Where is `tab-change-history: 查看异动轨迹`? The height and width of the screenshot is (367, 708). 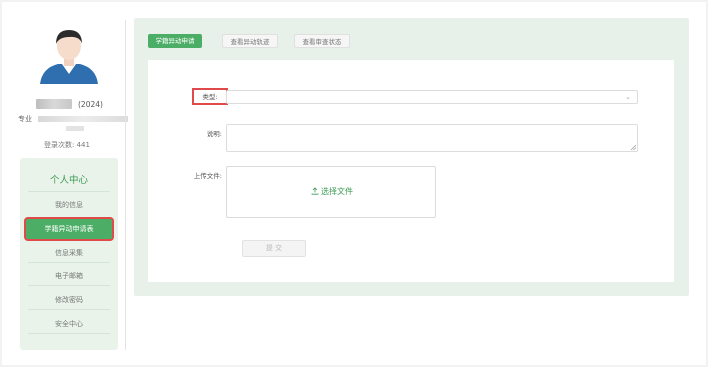
tab-change-history: 查看异动轨迹 is located at coordinates (250, 41).